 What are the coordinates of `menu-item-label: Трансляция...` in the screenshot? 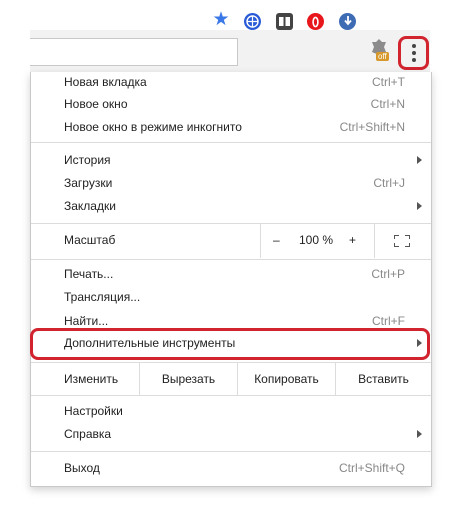 It's located at (102, 297).